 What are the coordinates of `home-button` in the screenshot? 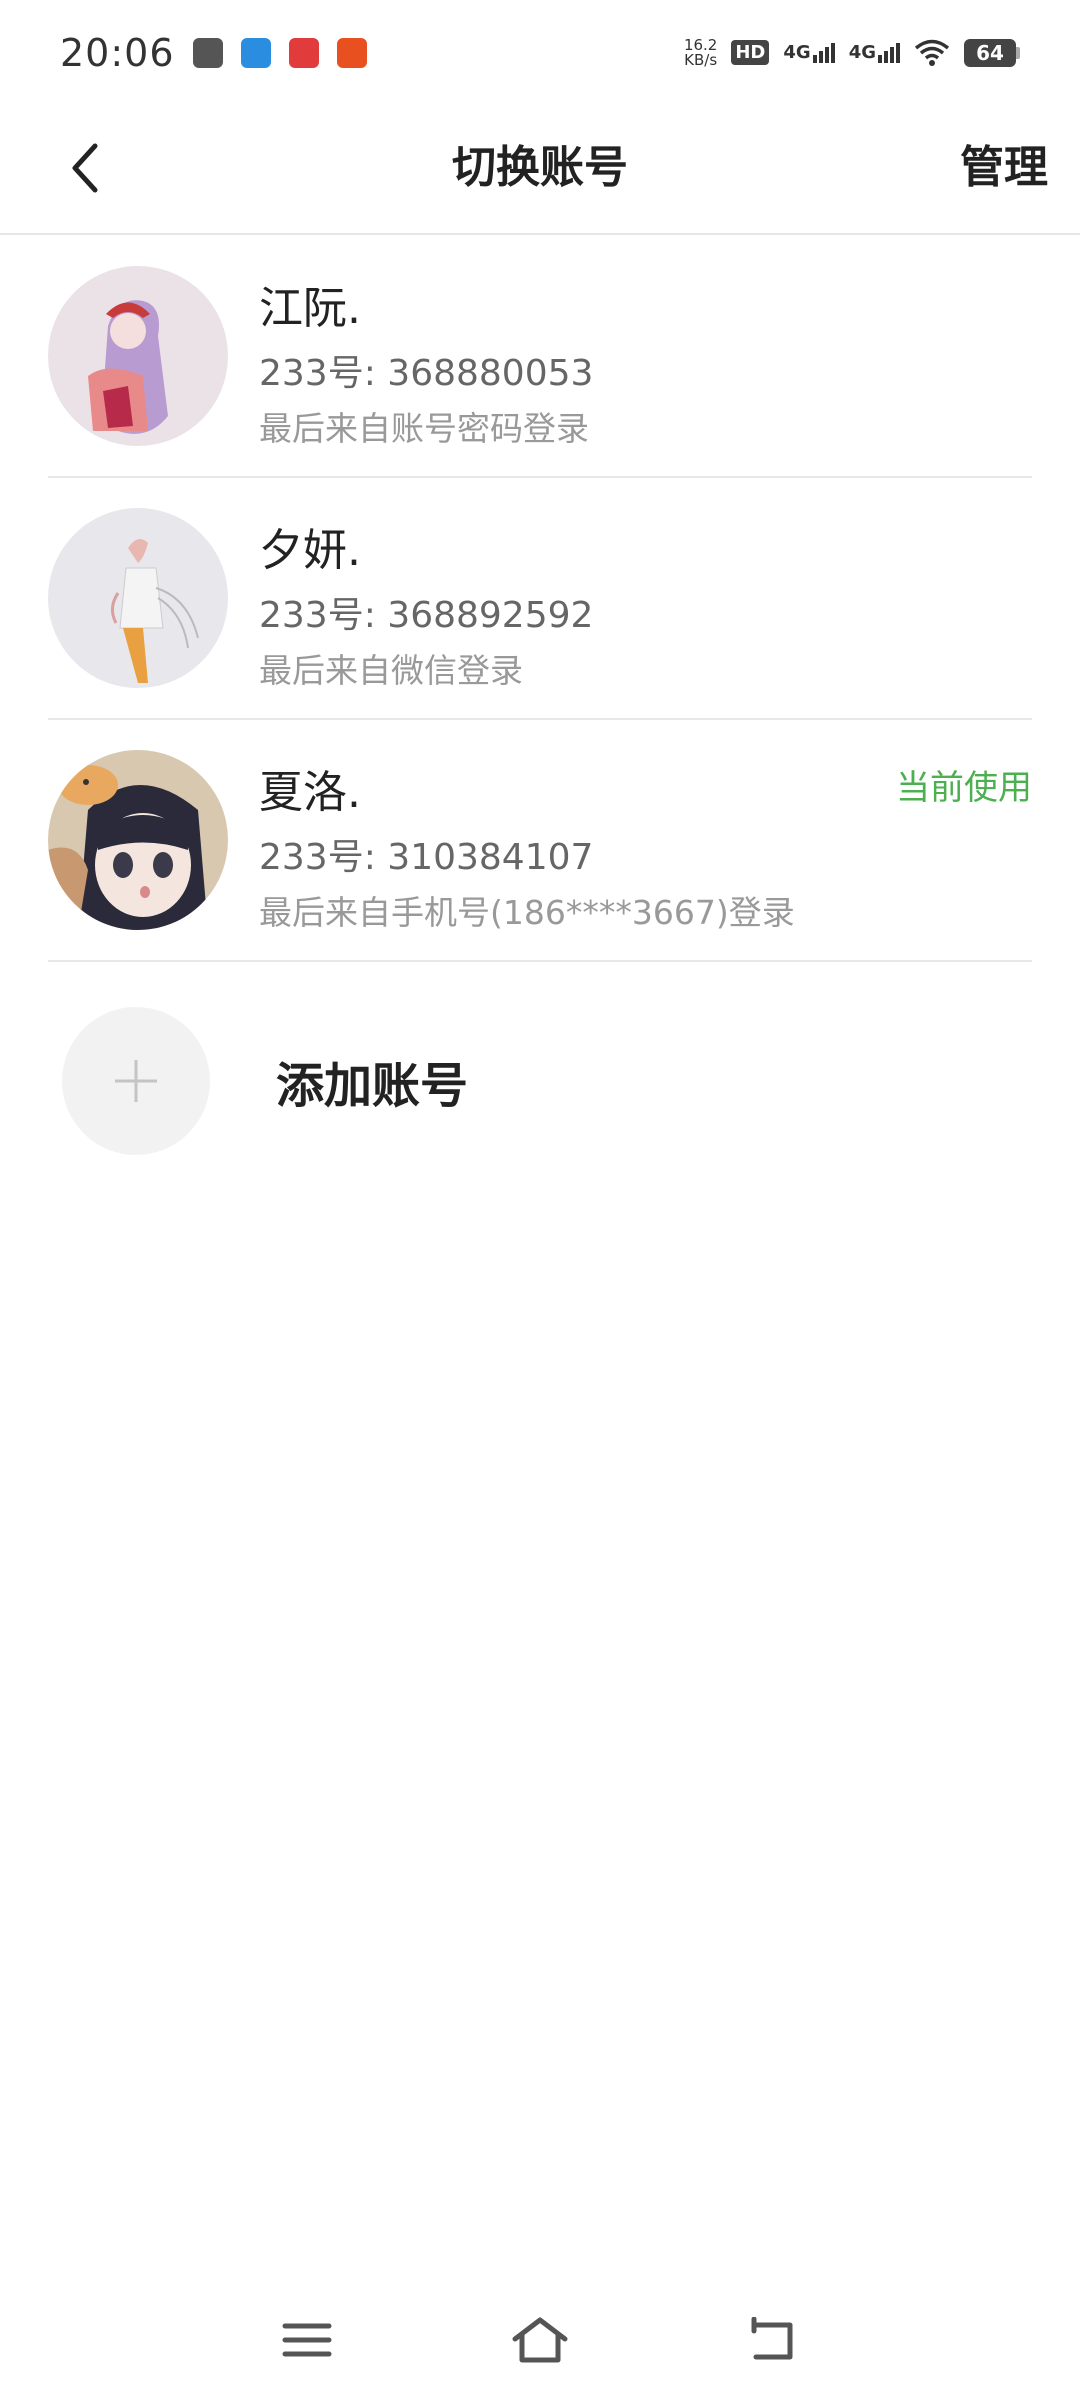 It's located at (540, 2340).